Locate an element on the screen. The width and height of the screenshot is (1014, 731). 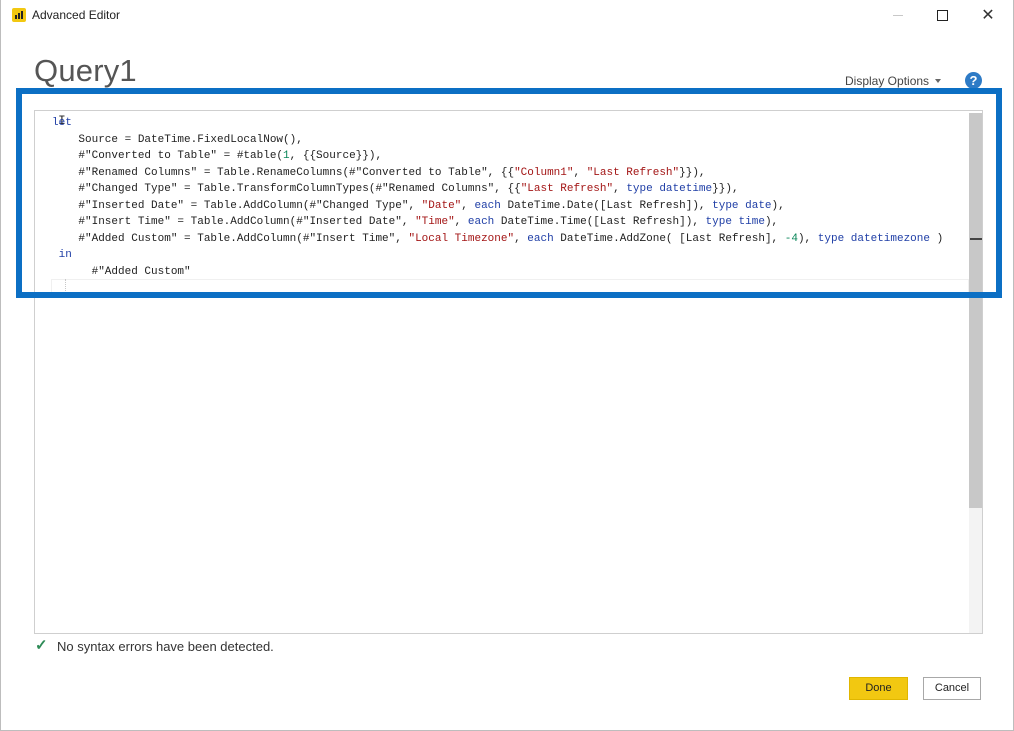
code-token: type date is located at coordinates (742, 205).